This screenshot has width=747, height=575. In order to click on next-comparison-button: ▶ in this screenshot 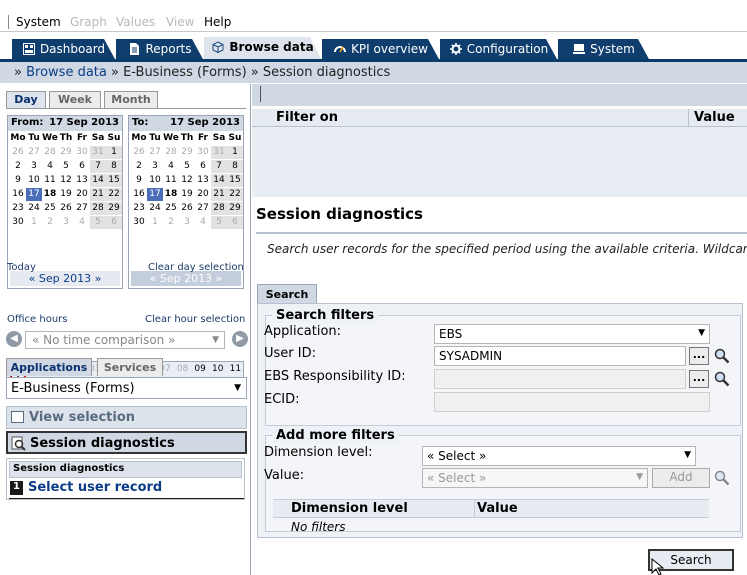, I will do `click(240, 339)`.